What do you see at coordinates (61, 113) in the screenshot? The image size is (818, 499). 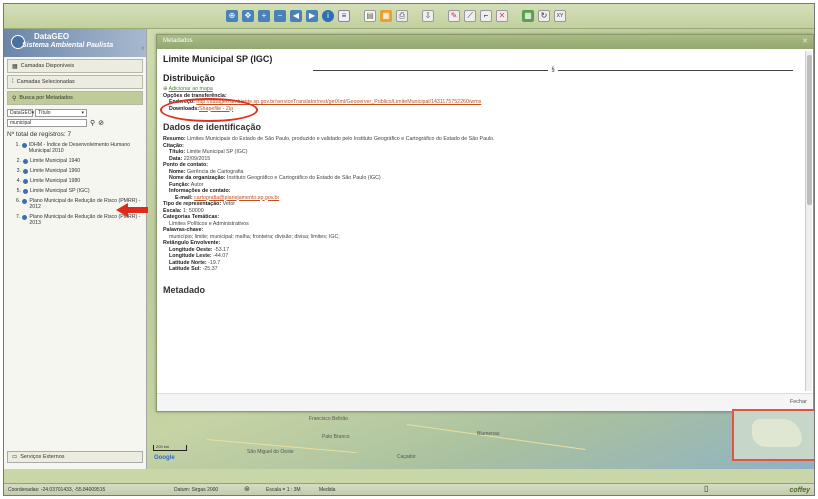 I see `field-select: Título ▾` at bounding box center [61, 113].